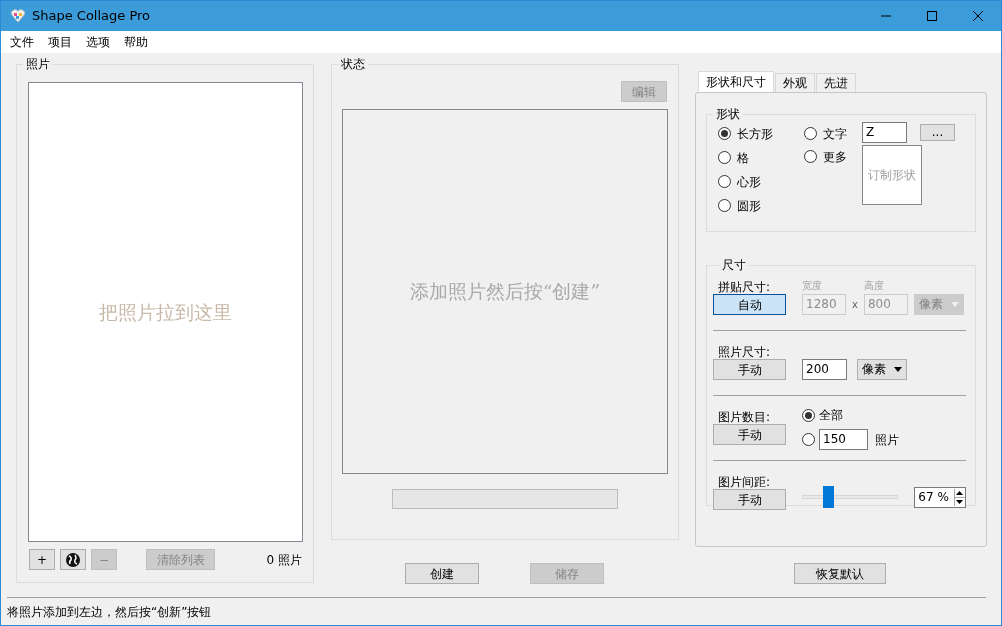  I want to click on field-label: 图片数目:, so click(744, 417).